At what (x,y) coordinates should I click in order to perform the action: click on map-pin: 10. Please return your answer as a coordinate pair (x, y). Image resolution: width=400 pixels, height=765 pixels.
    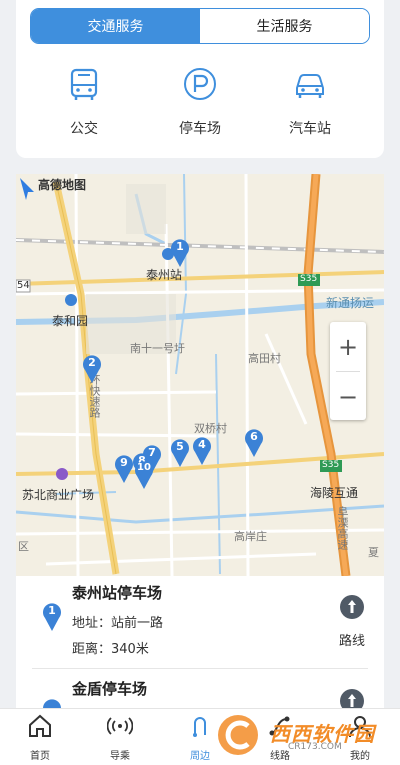
    Looking at the image, I should click on (144, 475).